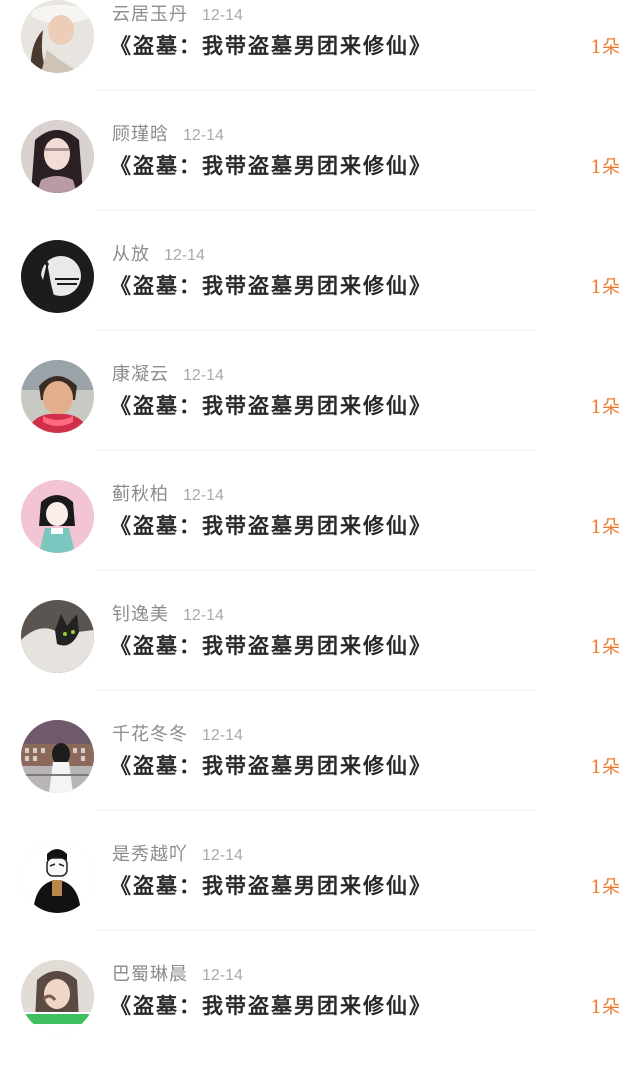 The width and height of the screenshot is (640, 1072). I want to click on username: 钊逸美, so click(140, 614).